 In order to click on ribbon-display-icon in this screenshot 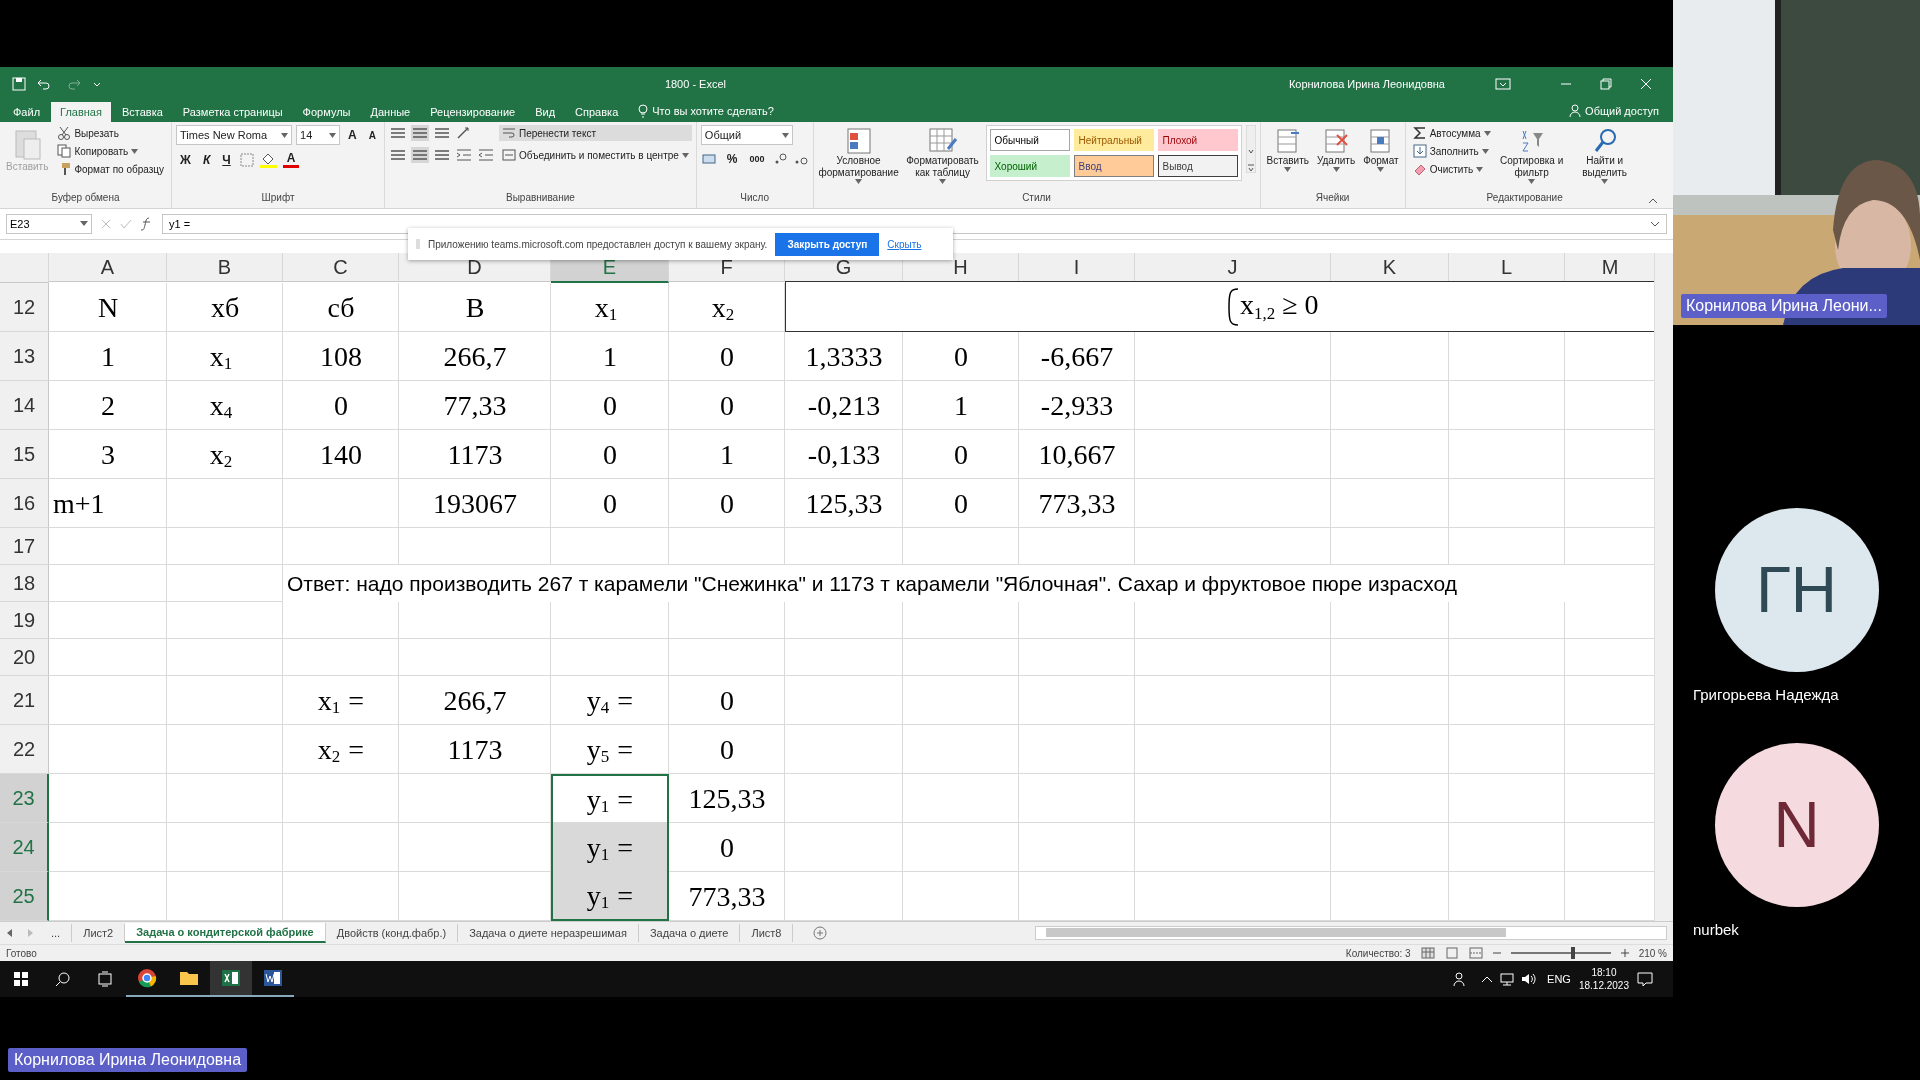, I will do `click(1503, 83)`.